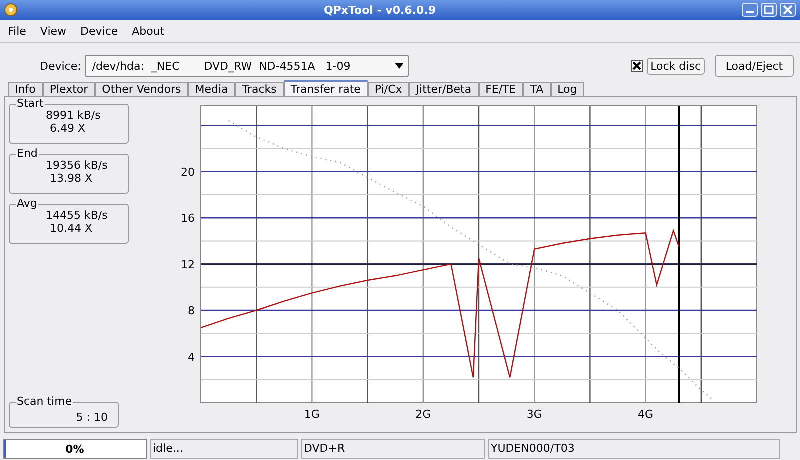  I want to click on x-tick-label: 3G, so click(534, 414).